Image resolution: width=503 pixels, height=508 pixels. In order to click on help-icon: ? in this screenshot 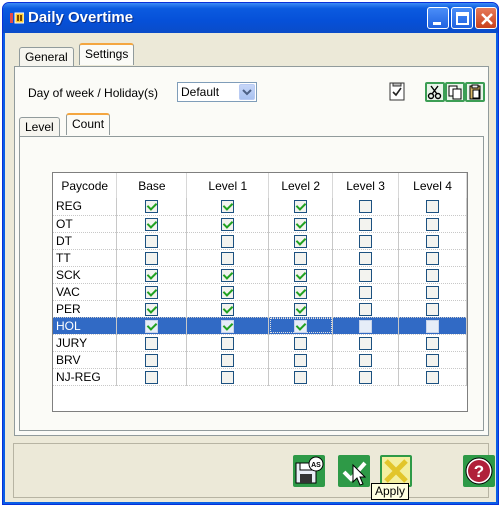, I will do `click(479, 471)`.